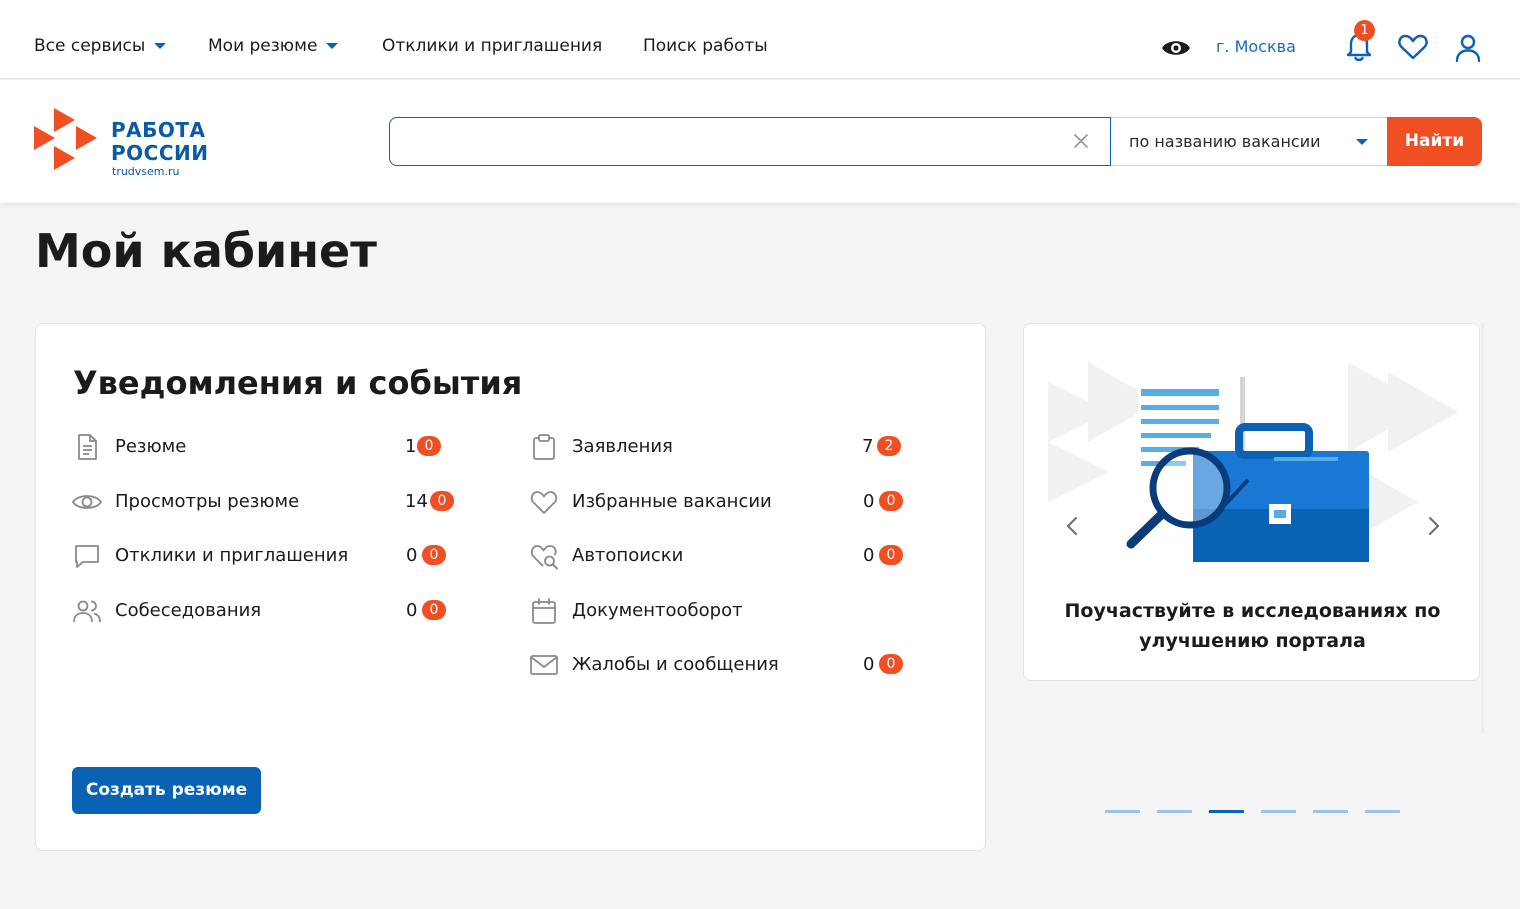 Image resolution: width=1520 pixels, height=909 pixels. Describe the element at coordinates (65, 139) in the screenshot. I see `logo-triangles-icon` at that location.